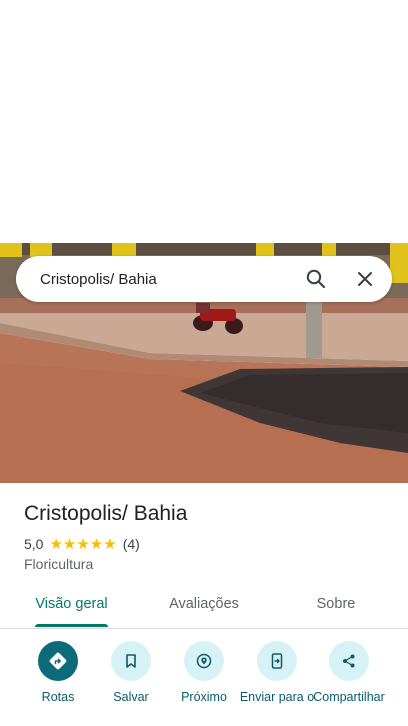 The width and height of the screenshot is (408, 726). Describe the element at coordinates (71, 625) in the screenshot. I see `active-tab-indicator` at that location.